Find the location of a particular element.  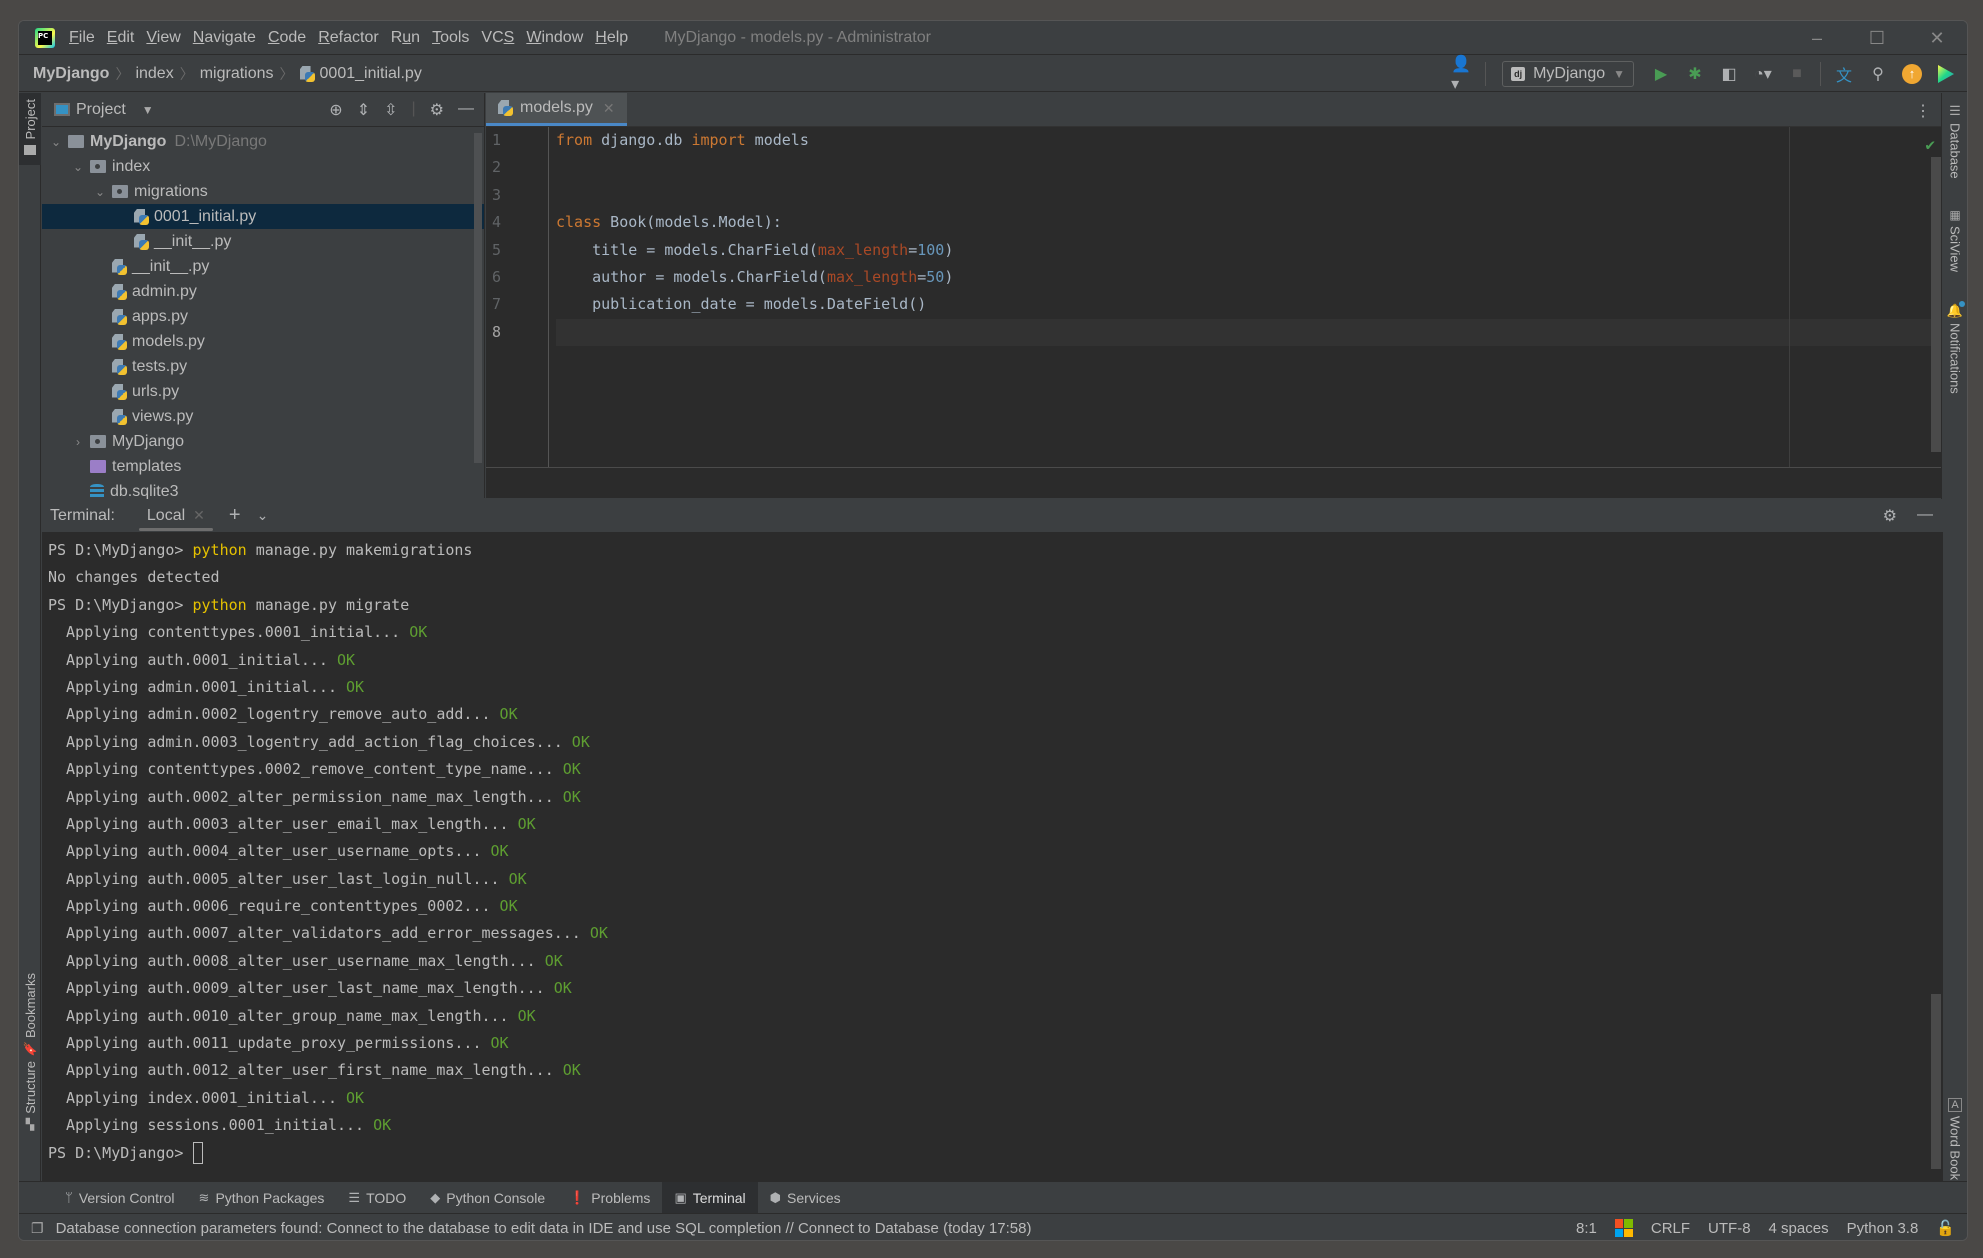

collapse-all-icon: ⇳ is located at coordinates (390, 110).